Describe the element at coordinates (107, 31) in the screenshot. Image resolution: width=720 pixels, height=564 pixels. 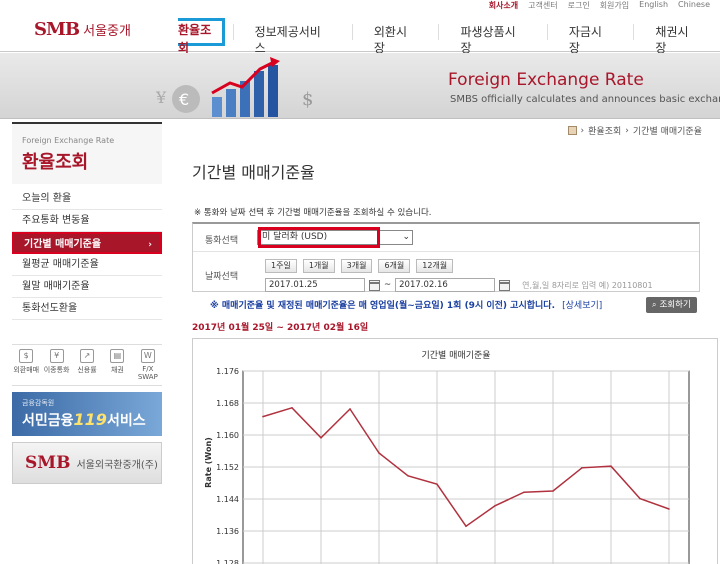
I see `logo-text: 서울중개` at that location.